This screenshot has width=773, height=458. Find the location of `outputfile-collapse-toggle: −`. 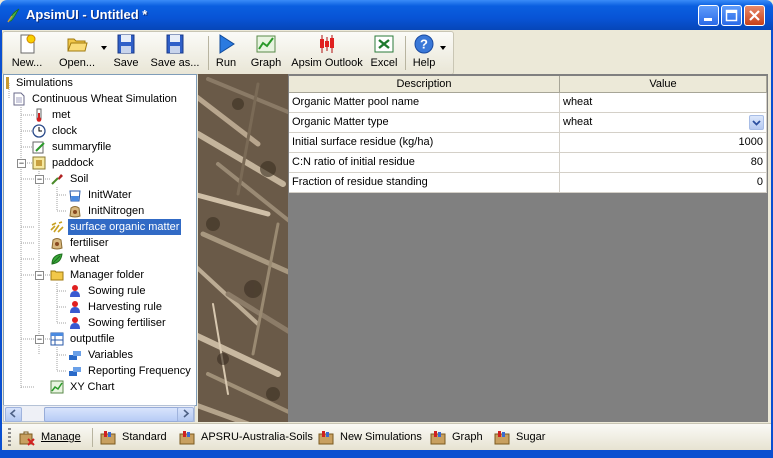

outputfile-collapse-toggle: − is located at coordinates (39, 339).